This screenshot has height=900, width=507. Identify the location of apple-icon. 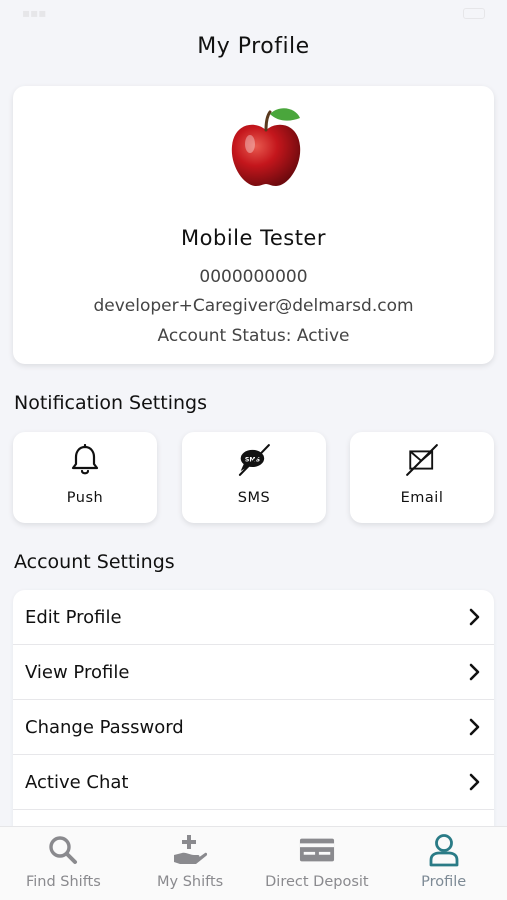
(266, 147).